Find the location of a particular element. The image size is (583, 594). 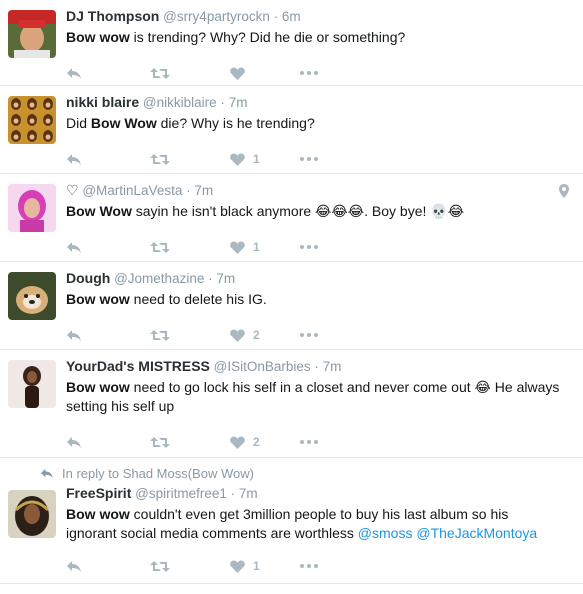

user-handle: @spiritmefree1 is located at coordinates (181, 493).